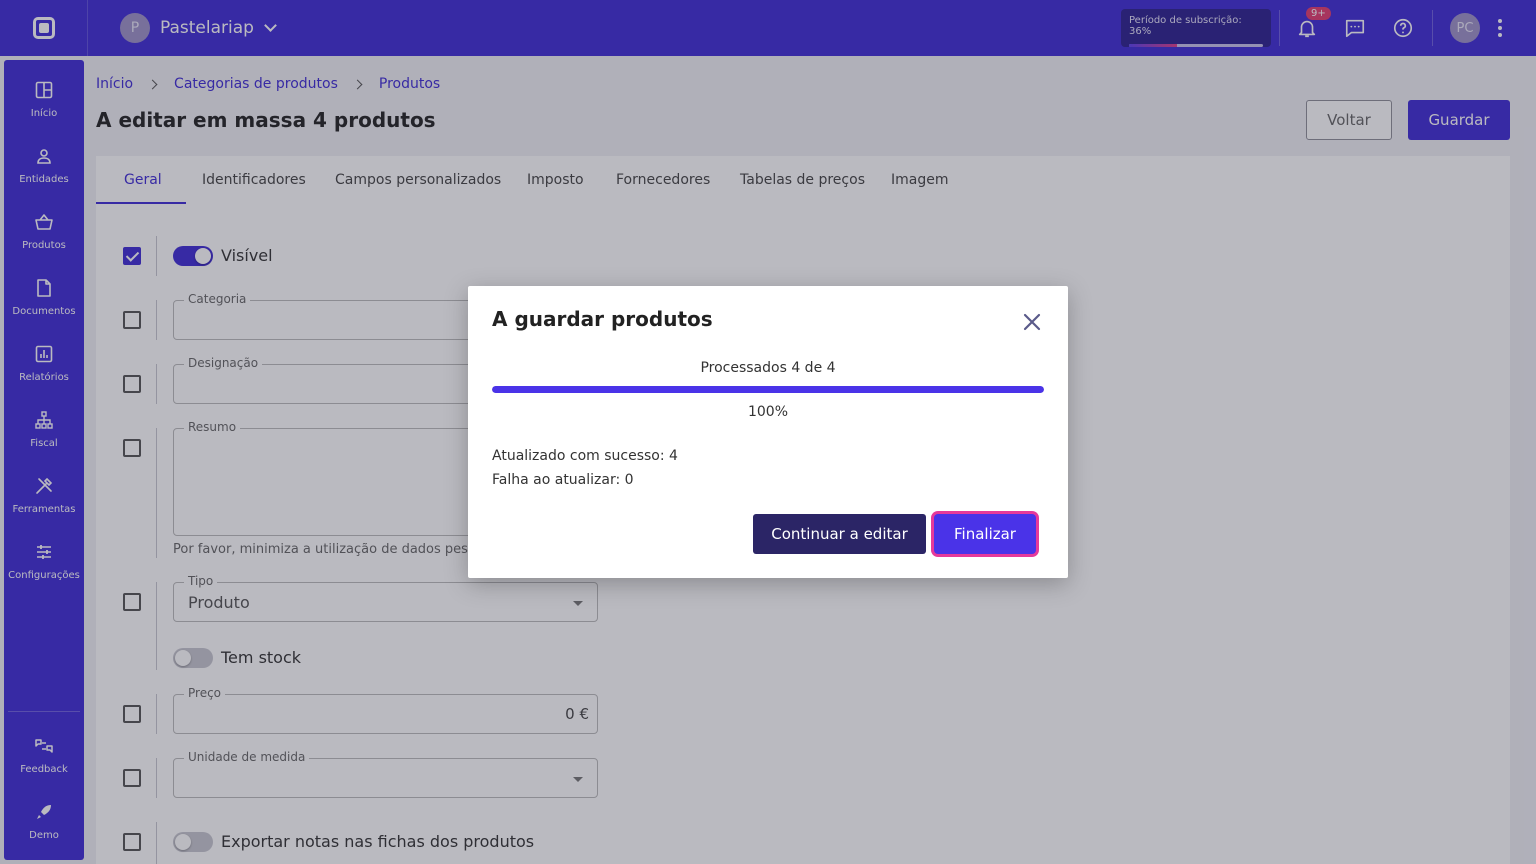 The height and width of the screenshot is (864, 1536). What do you see at coordinates (768, 368) in the screenshot?
I see `progress-text: Processados 4 de 4` at bounding box center [768, 368].